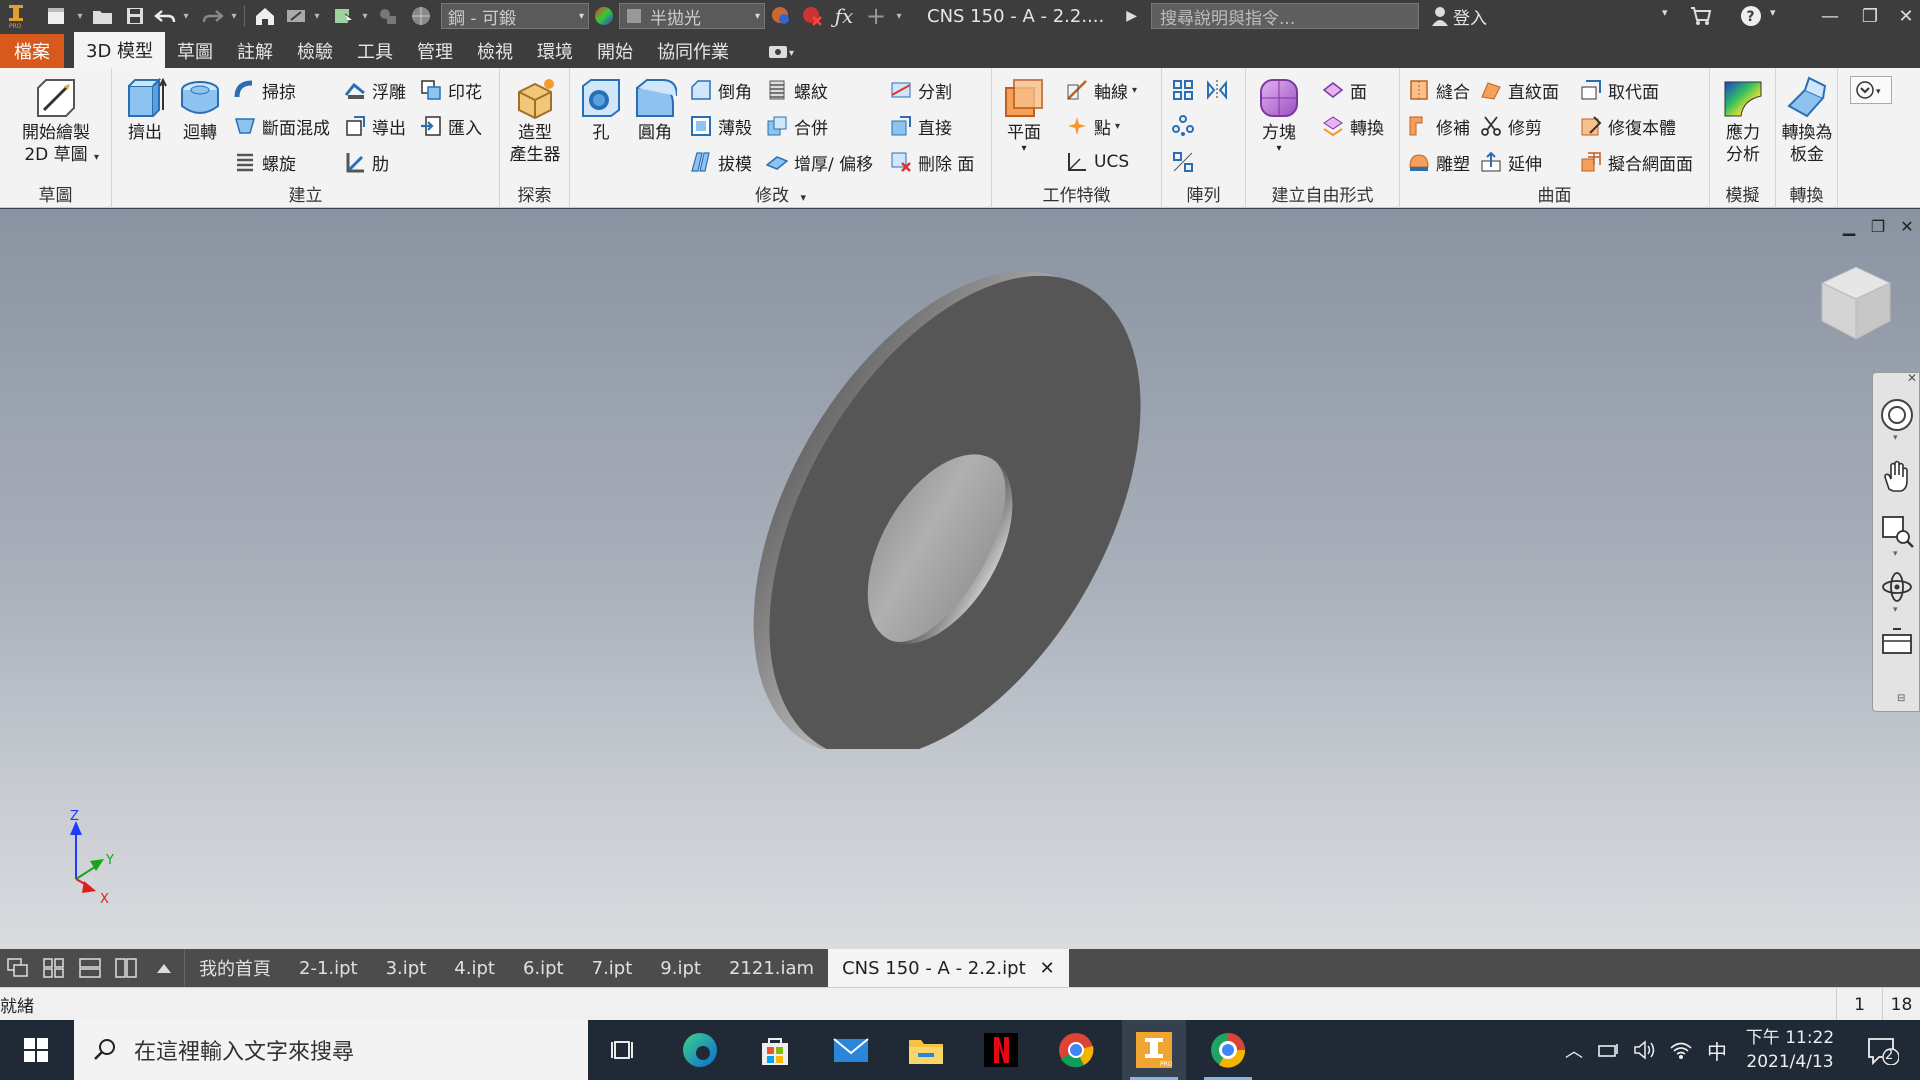  I want to click on navbar-close-icon: ✕, so click(1912, 378).